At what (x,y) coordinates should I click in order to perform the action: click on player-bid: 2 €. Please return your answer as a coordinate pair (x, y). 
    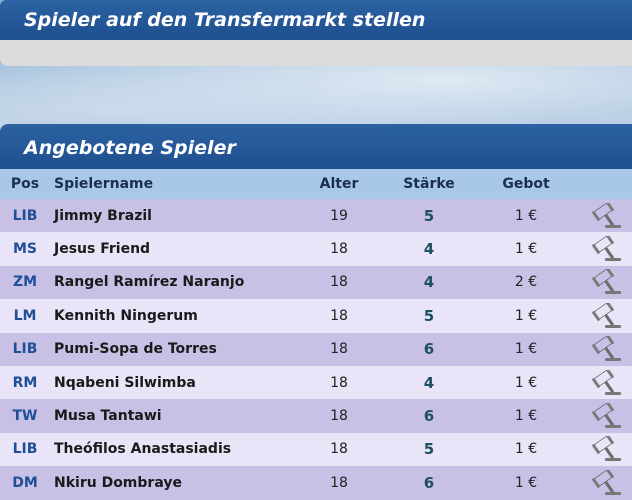
    Looking at the image, I should click on (526, 282).